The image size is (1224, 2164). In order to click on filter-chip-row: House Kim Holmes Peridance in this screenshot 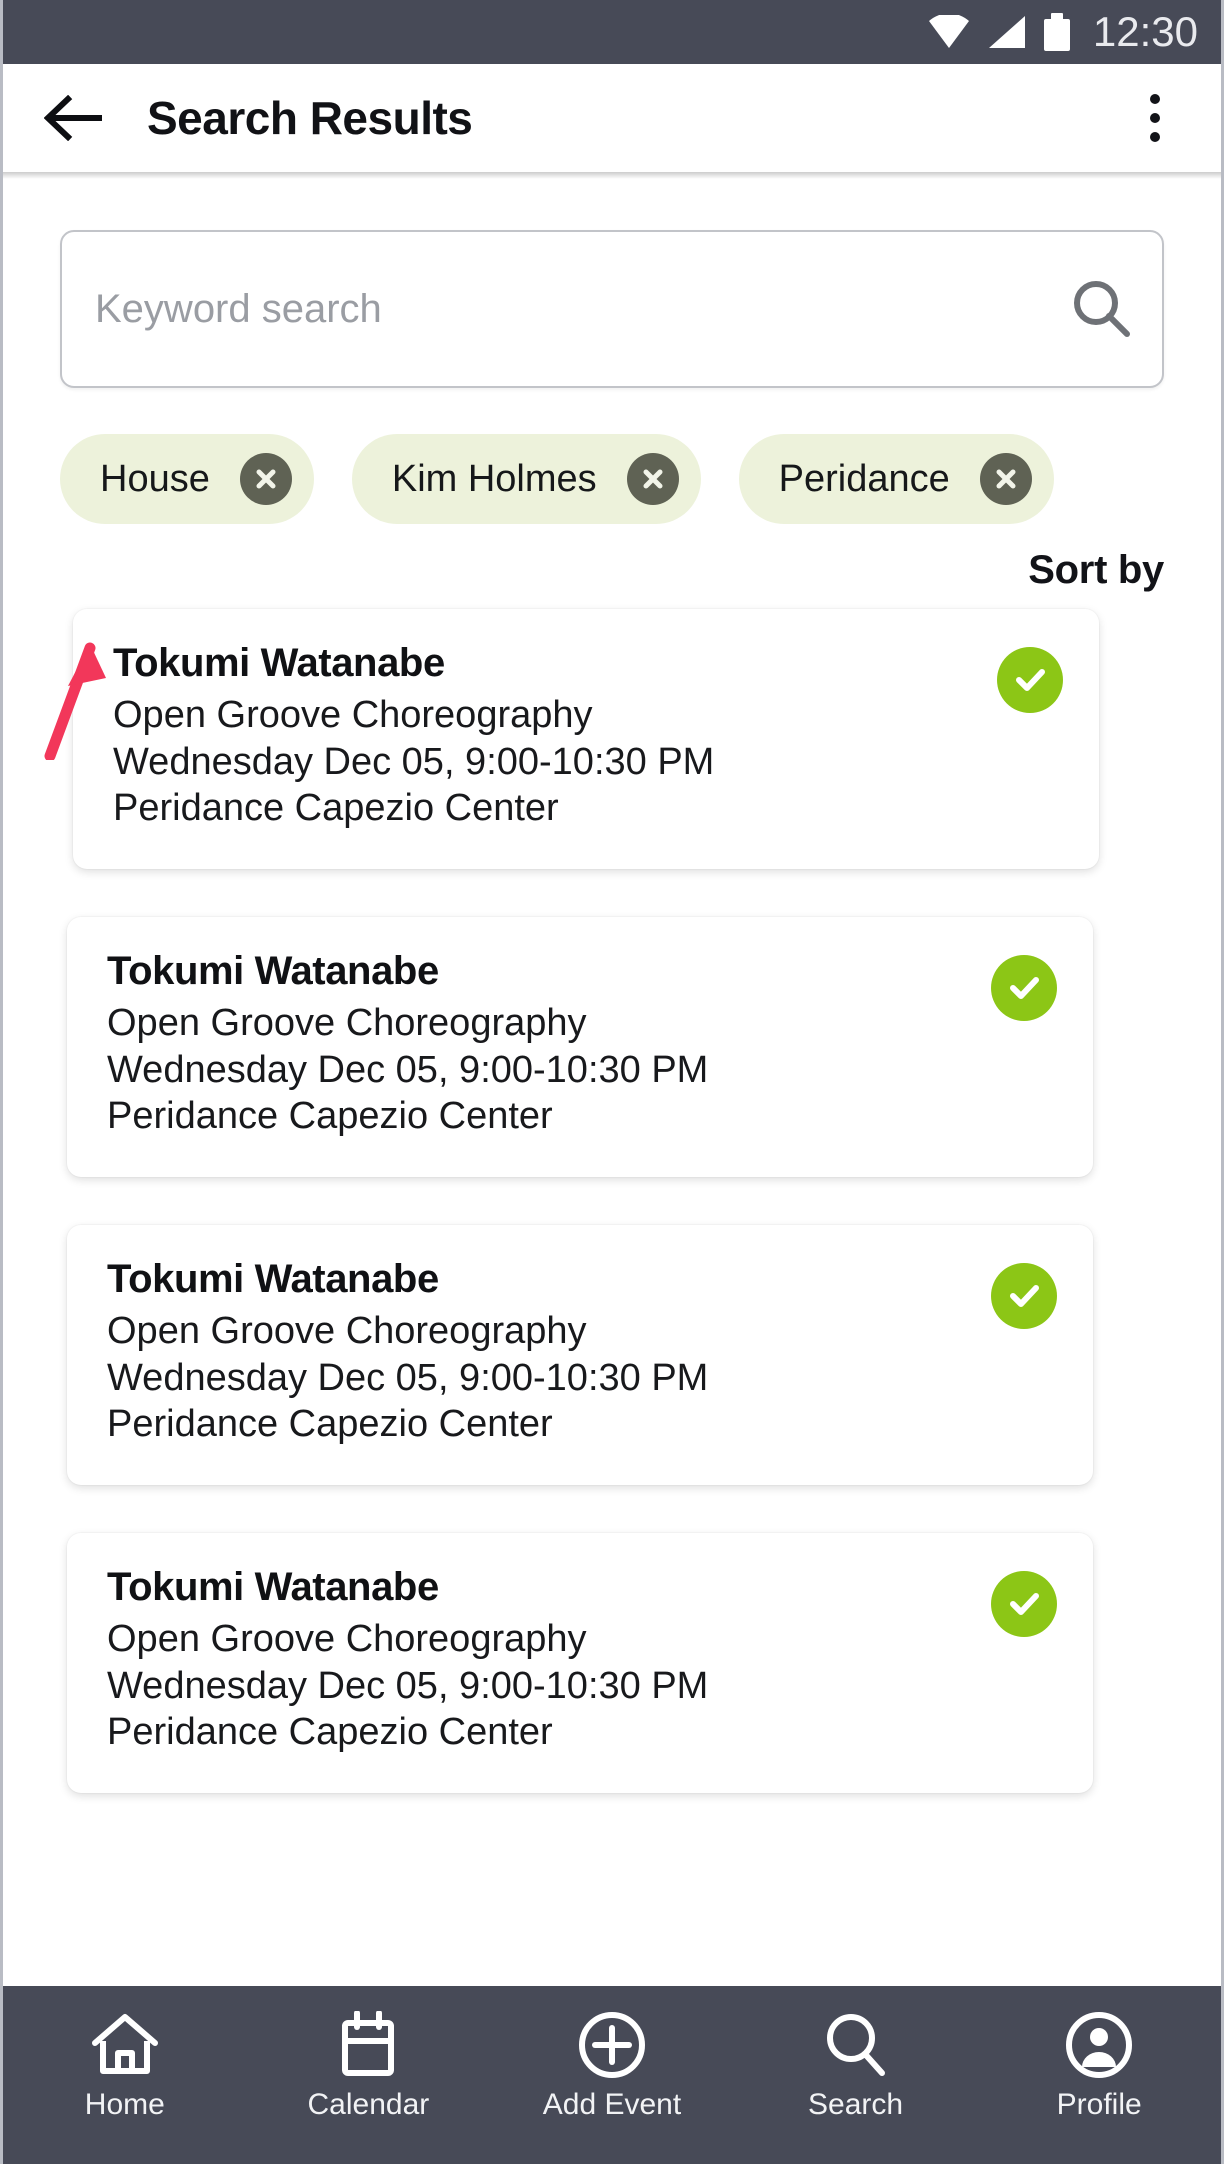, I will do `click(612, 456)`.